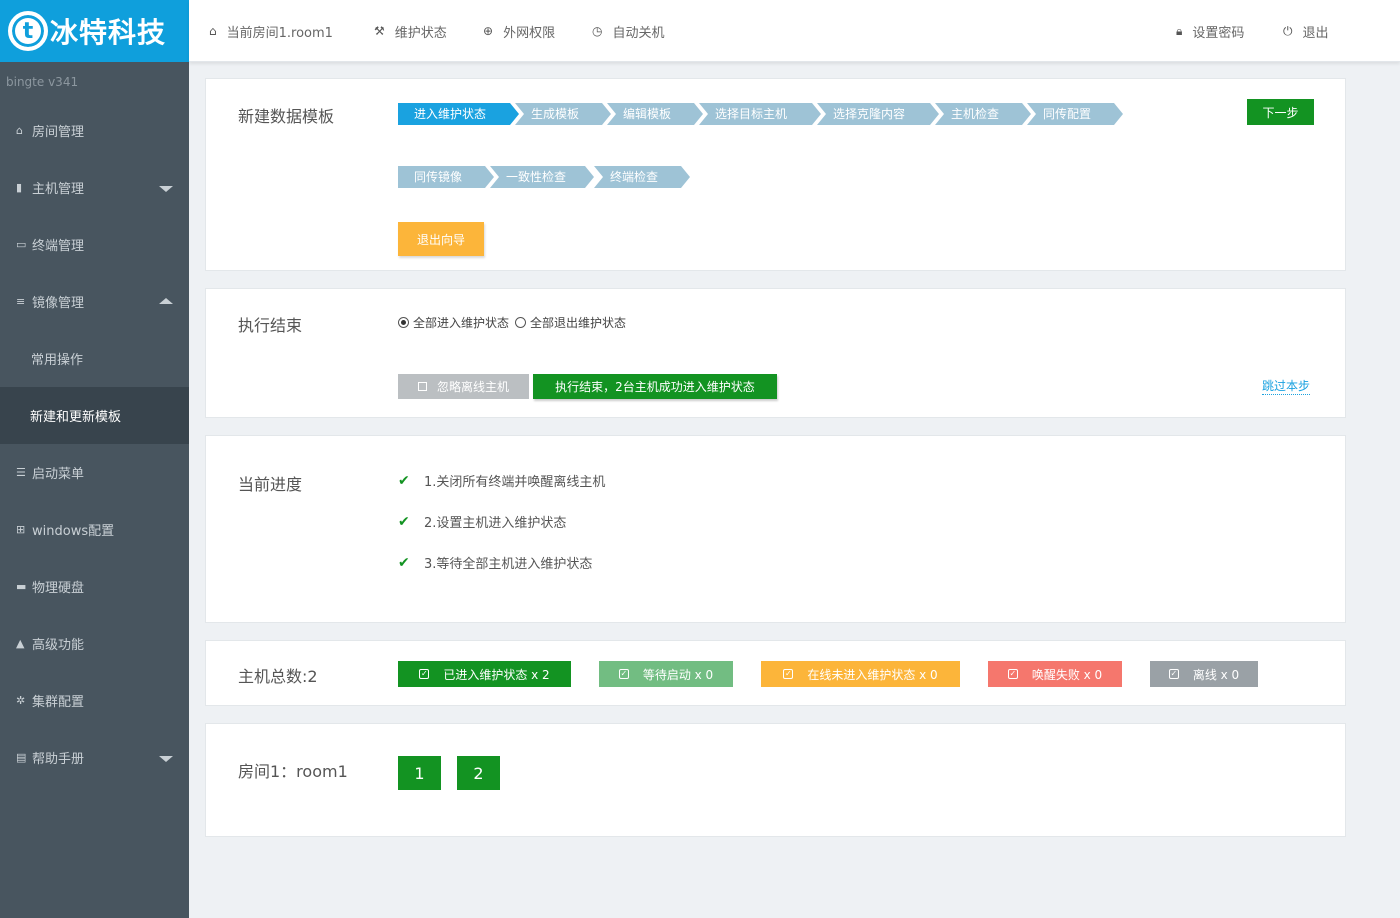 This screenshot has height=918, width=1400. I want to click on maintenance-radio-group: 全部进入维护状态 全部退出维护状态, so click(512, 322).